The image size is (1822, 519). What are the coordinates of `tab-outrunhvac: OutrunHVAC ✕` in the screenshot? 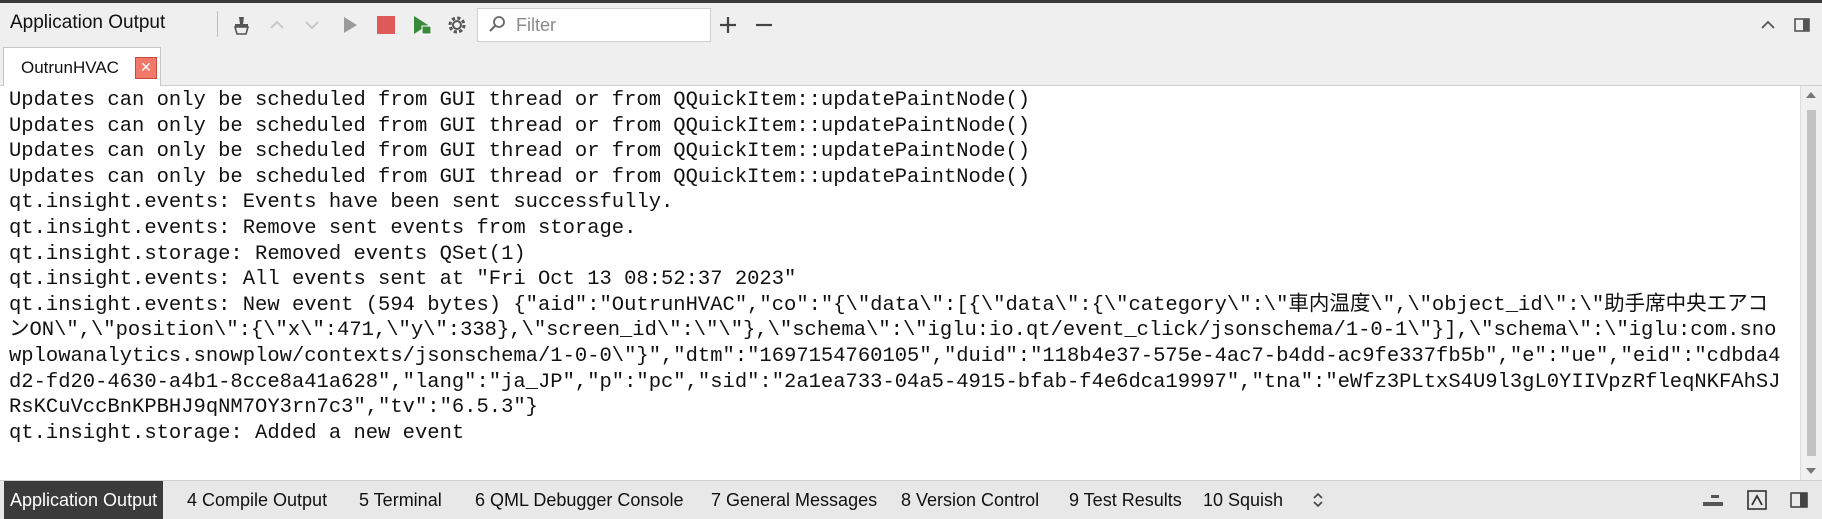 It's located at (82, 66).